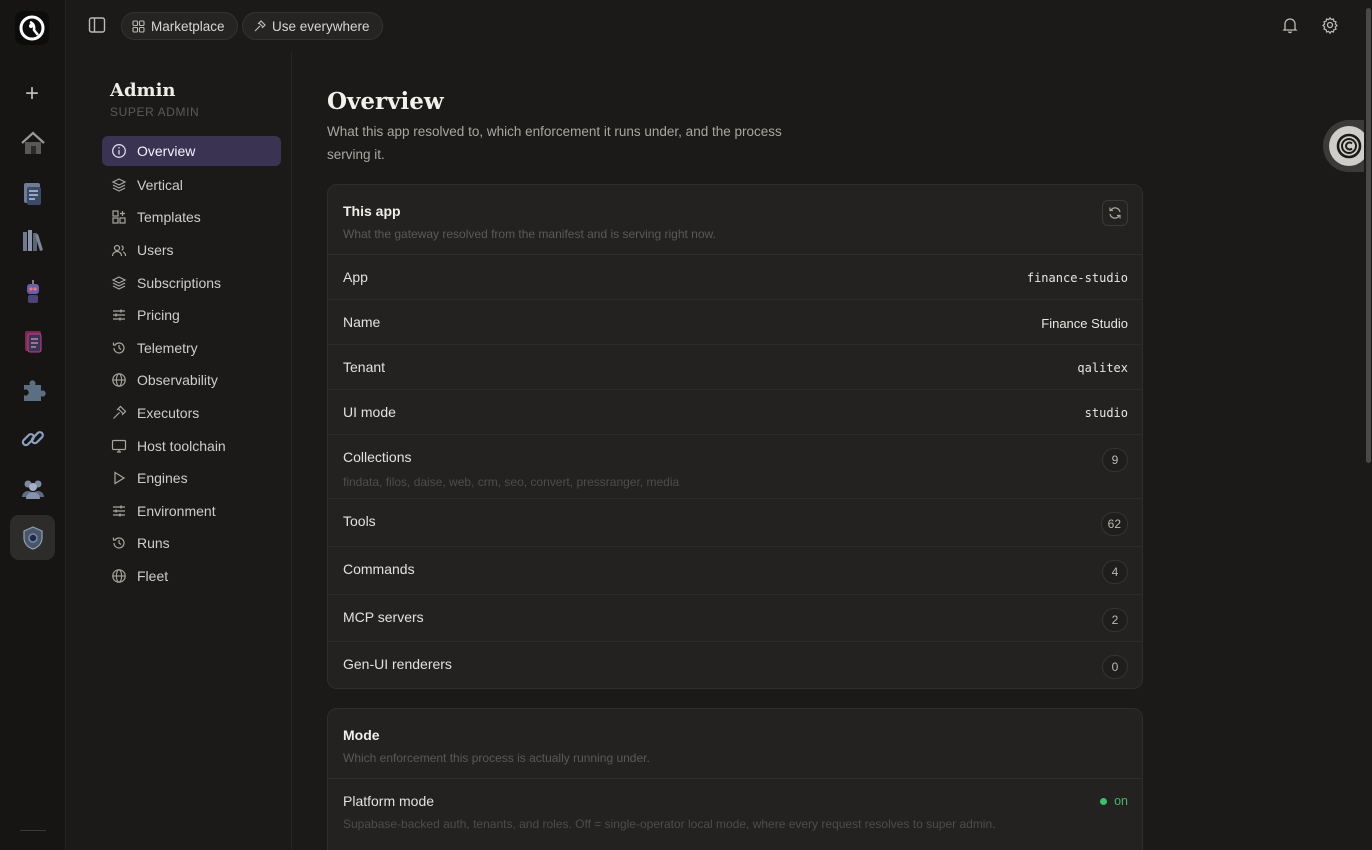 The height and width of the screenshot is (850, 1372). What do you see at coordinates (32, 487) in the screenshot?
I see `people-icon` at bounding box center [32, 487].